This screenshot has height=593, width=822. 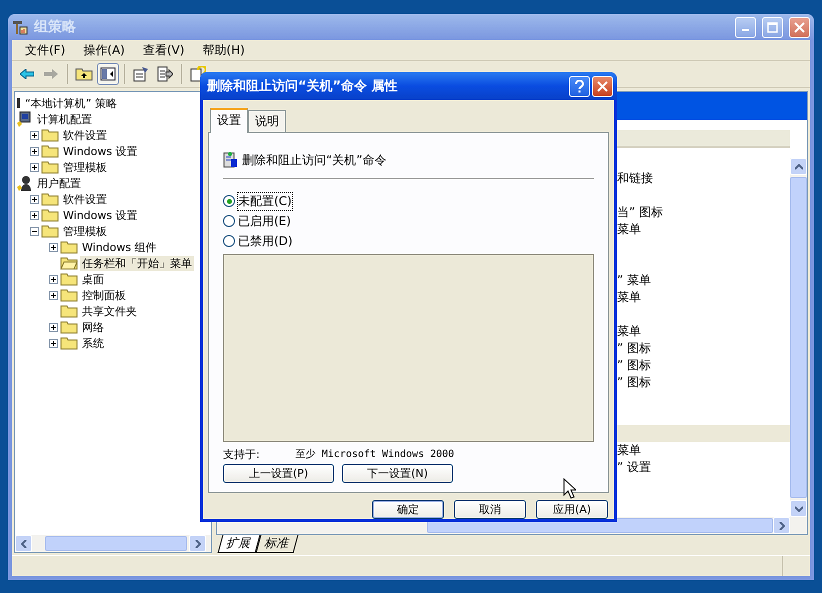 I want to click on up-folder-icon, so click(x=84, y=74).